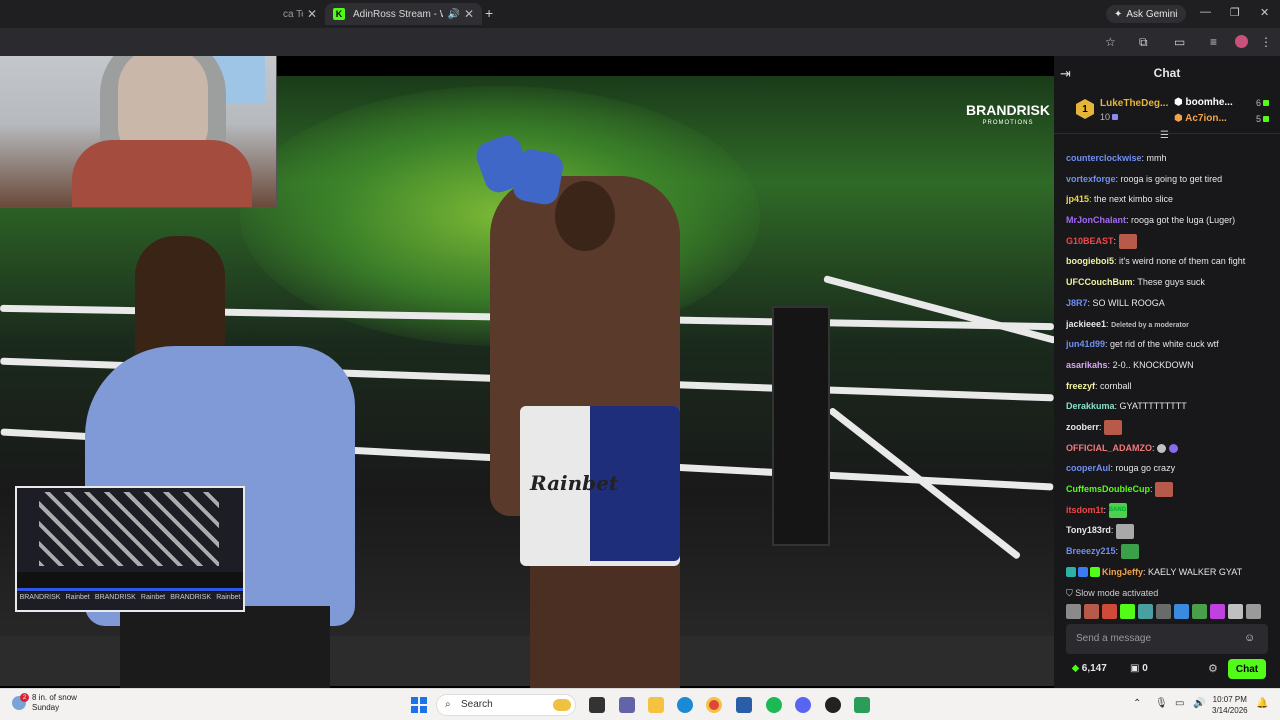 Image resolution: width=1280 pixels, height=720 pixels. What do you see at coordinates (1088, 530) in the screenshot?
I see `chat-username: Tony183rd` at bounding box center [1088, 530].